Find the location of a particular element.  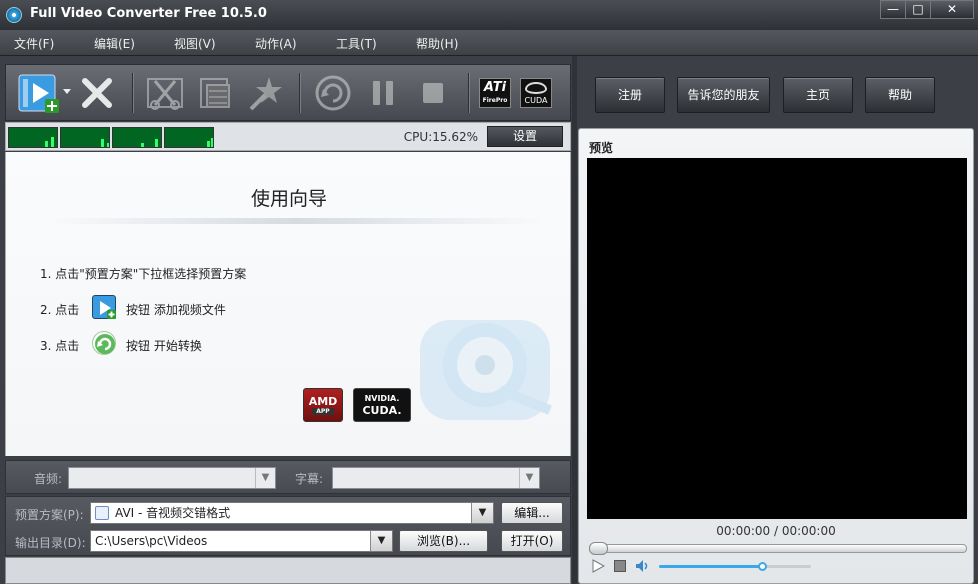

audio-select: ▼ is located at coordinates (172, 478).